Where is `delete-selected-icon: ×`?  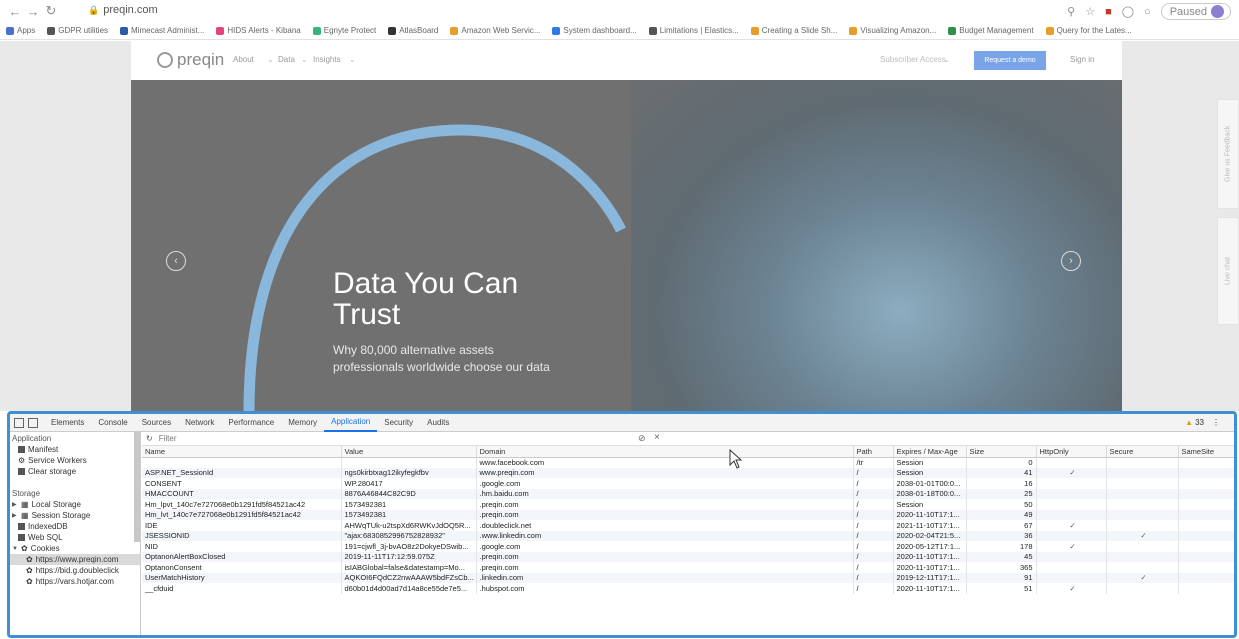
delete-selected-icon: × is located at coordinates (657, 437).